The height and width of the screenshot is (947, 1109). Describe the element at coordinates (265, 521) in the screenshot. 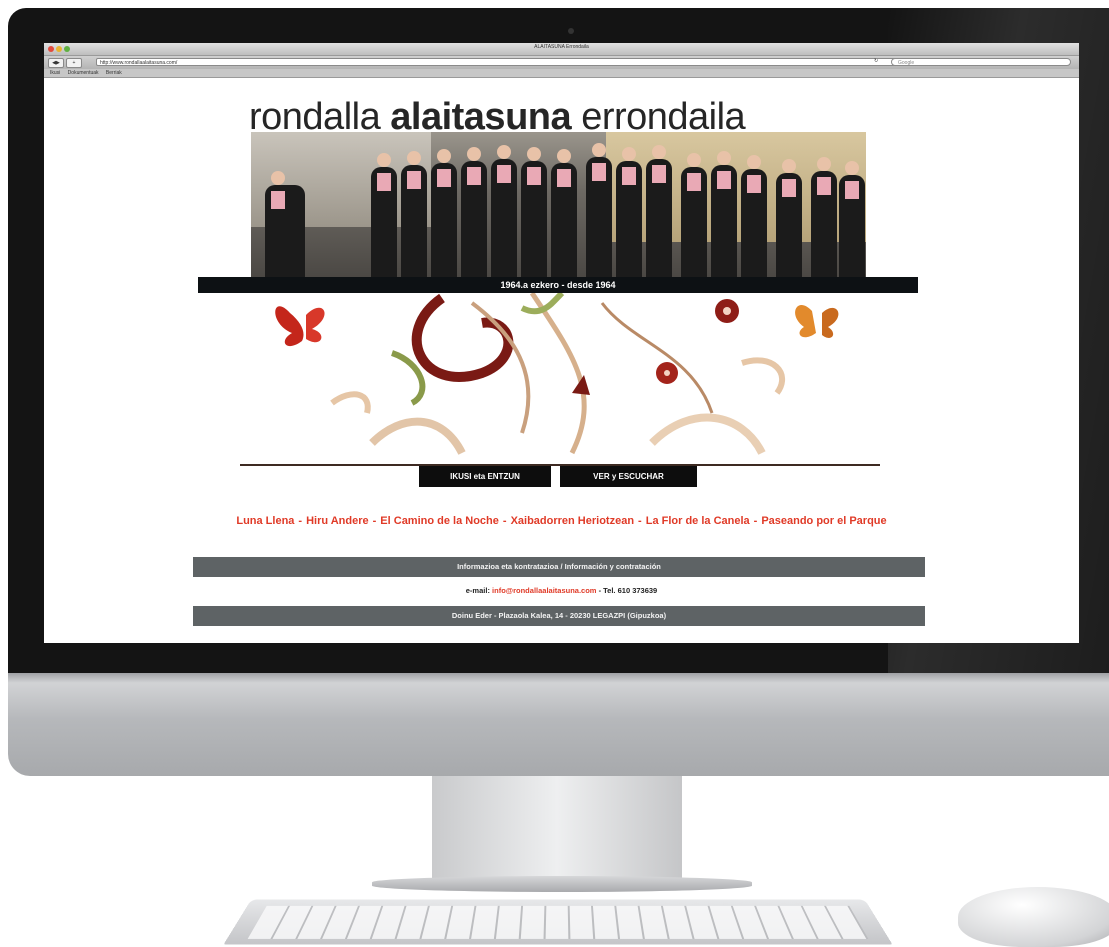

I see `song-link: Luna Llena` at that location.